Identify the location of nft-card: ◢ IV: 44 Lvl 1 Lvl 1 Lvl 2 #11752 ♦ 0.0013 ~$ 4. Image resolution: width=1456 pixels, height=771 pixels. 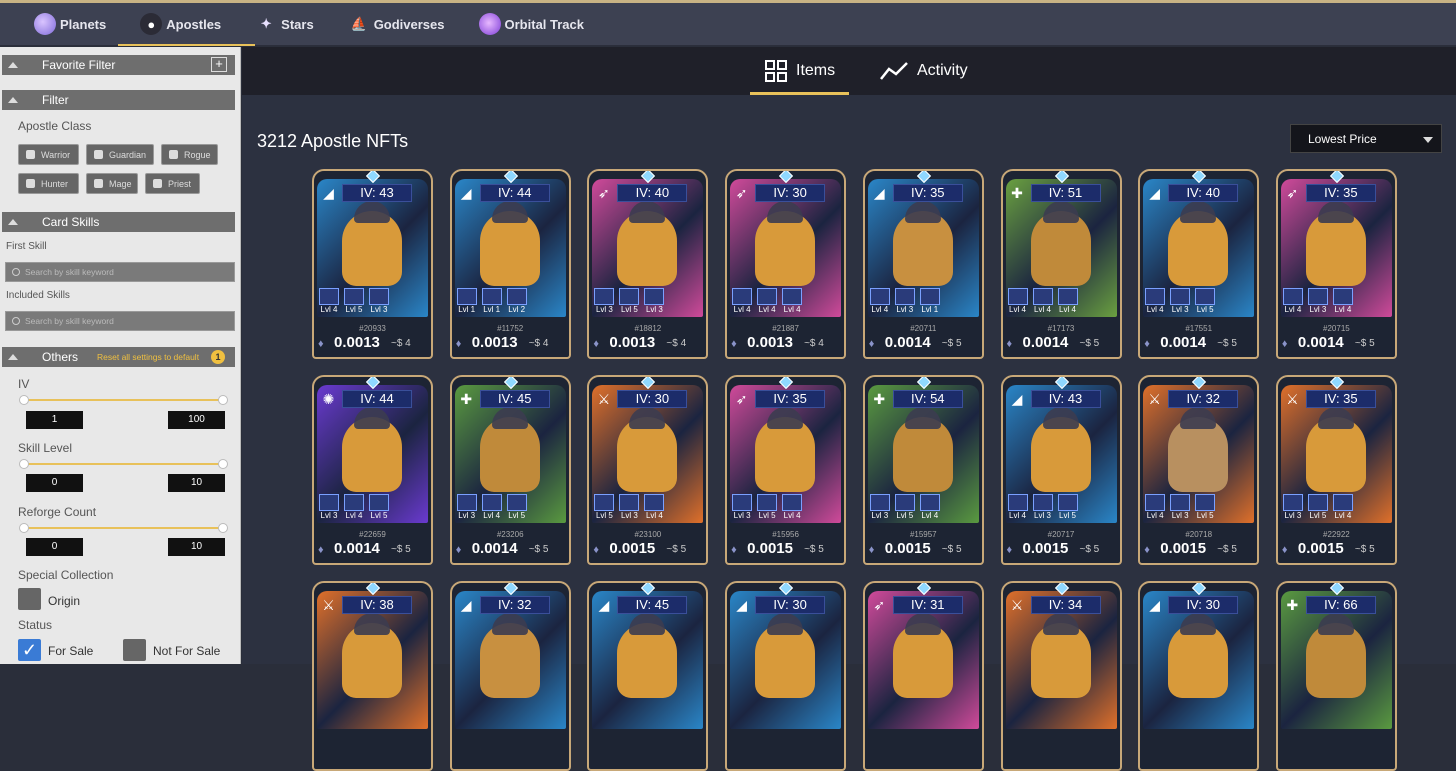
(510, 264).